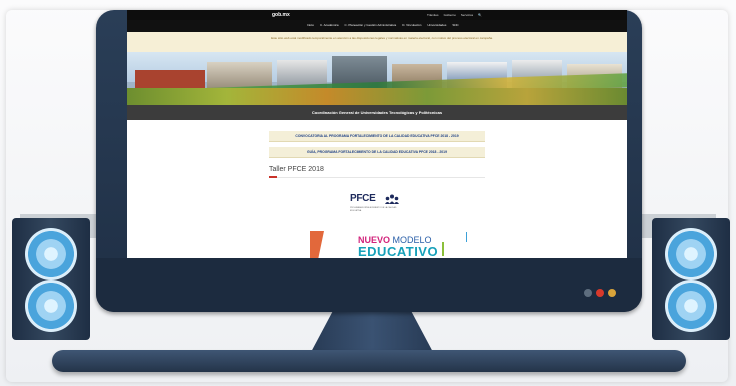  What do you see at coordinates (392, 199) in the screenshot?
I see `people-icon` at bounding box center [392, 199].